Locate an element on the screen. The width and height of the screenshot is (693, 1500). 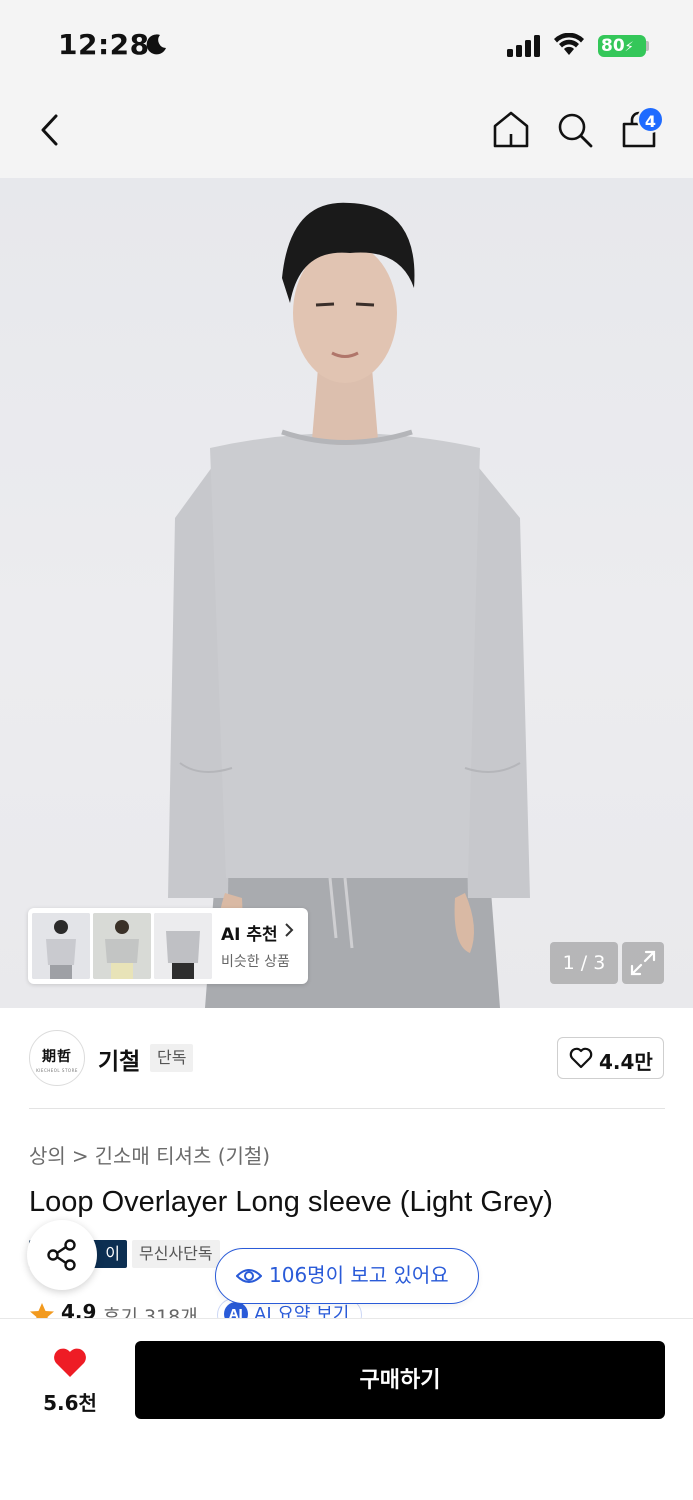
status-time: 12:28 is located at coordinates (104, 44).